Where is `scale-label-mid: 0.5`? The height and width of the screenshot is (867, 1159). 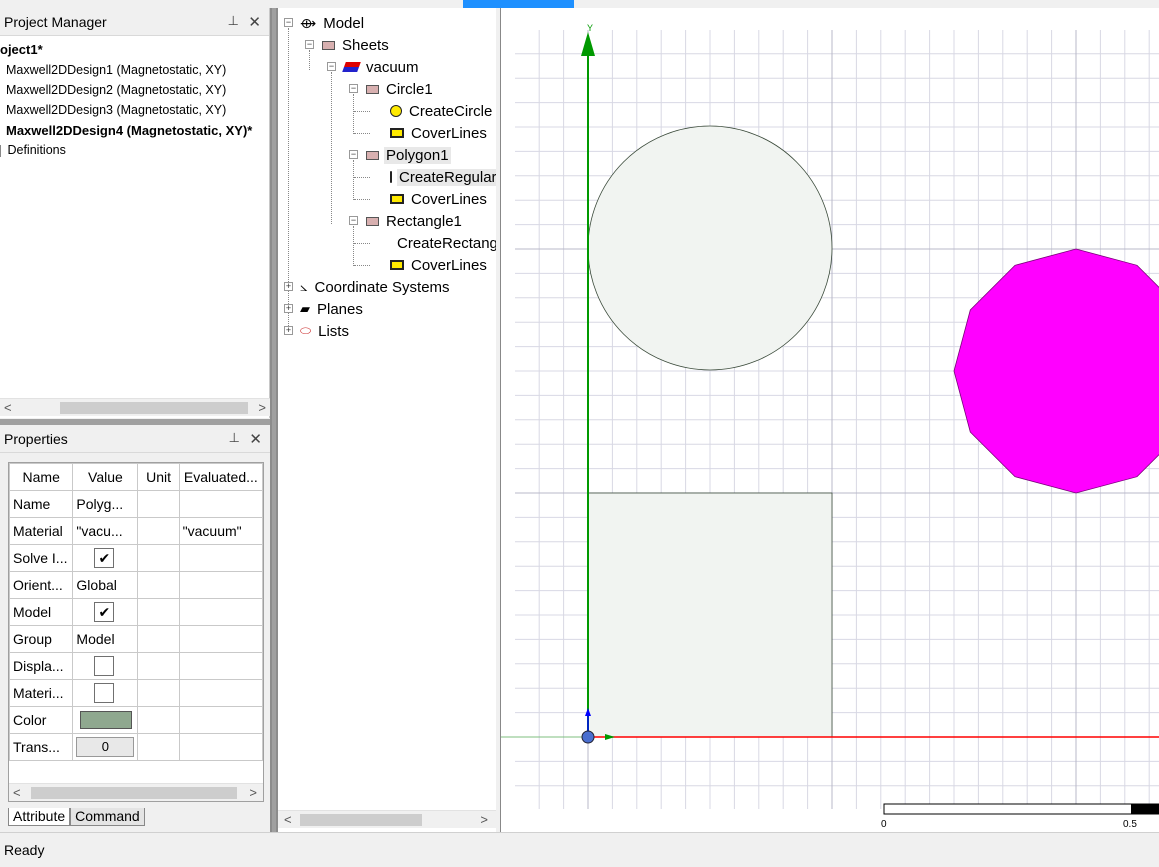
scale-label-mid: 0.5 is located at coordinates (1130, 824).